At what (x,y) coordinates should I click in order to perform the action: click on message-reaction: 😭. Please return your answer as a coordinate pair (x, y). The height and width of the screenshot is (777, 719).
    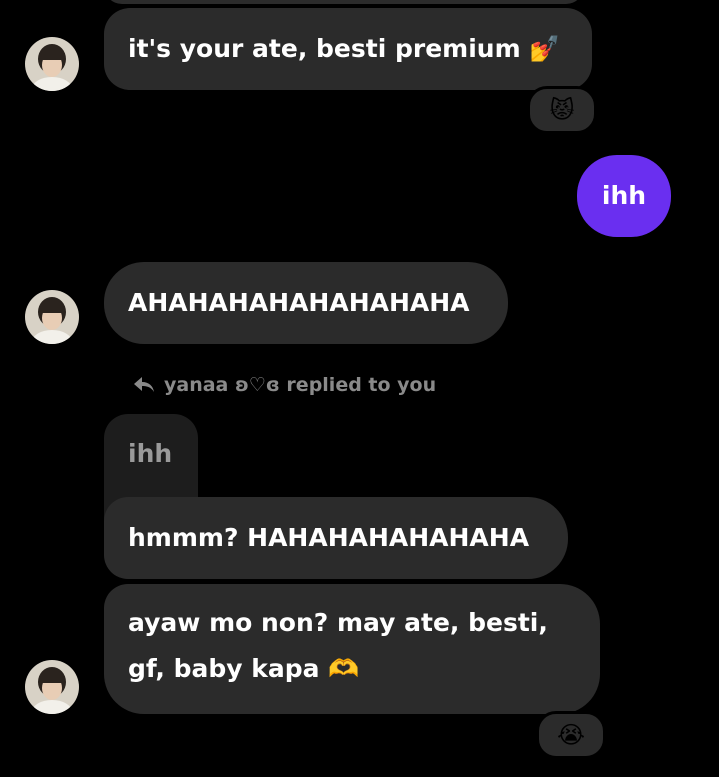
    Looking at the image, I should click on (571, 735).